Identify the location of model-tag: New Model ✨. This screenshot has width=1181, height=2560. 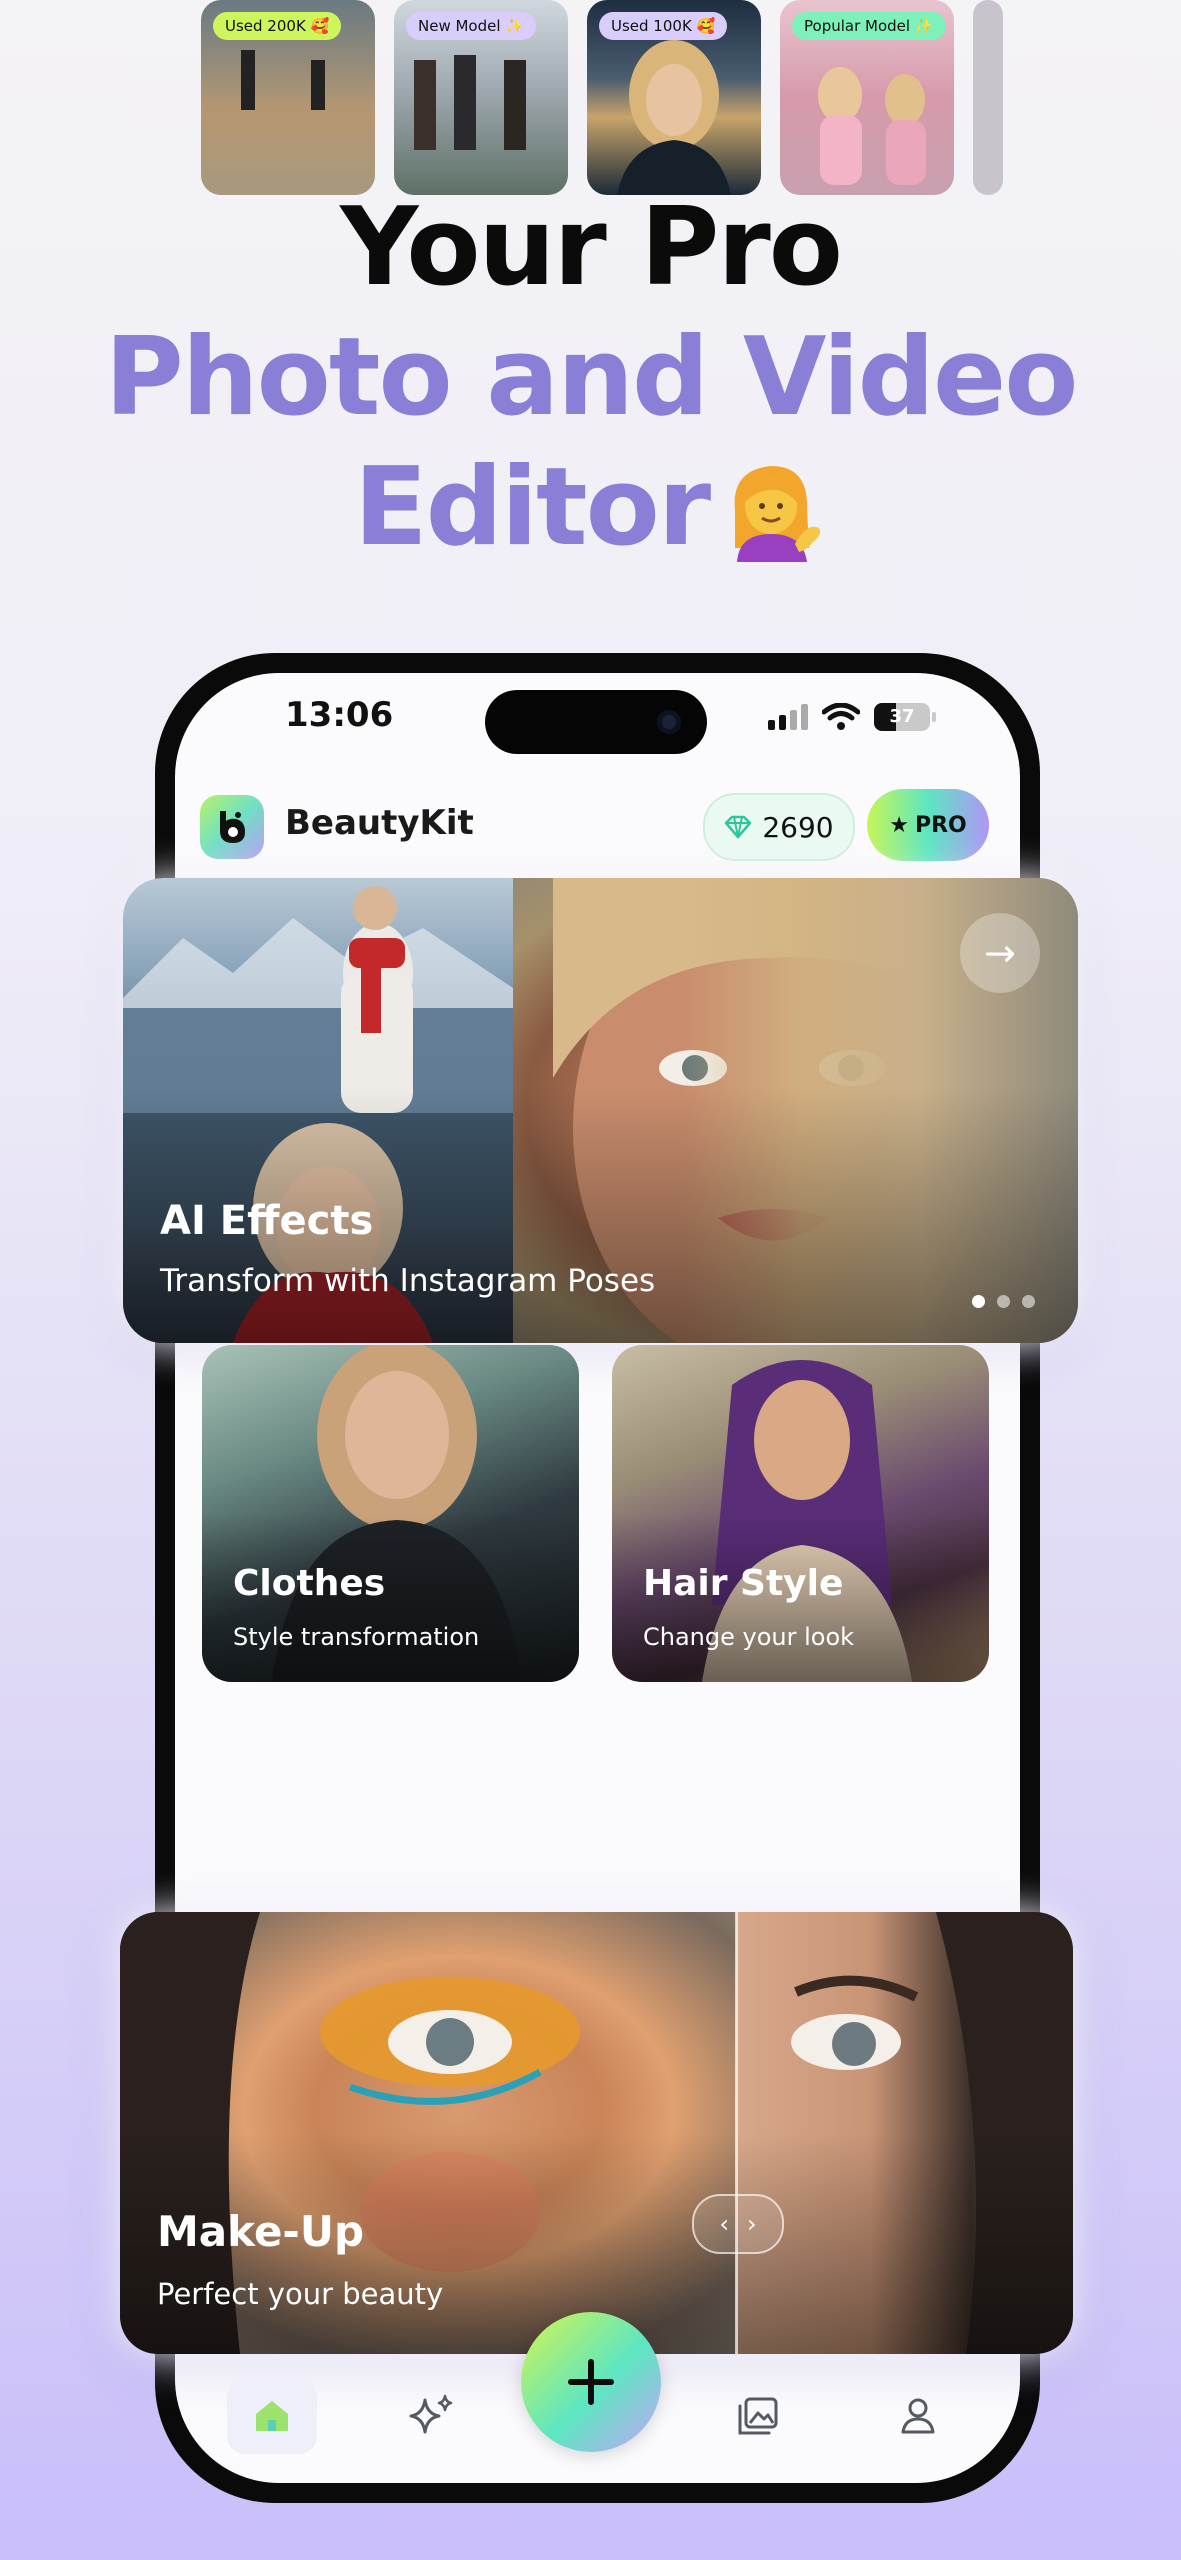
(471, 26).